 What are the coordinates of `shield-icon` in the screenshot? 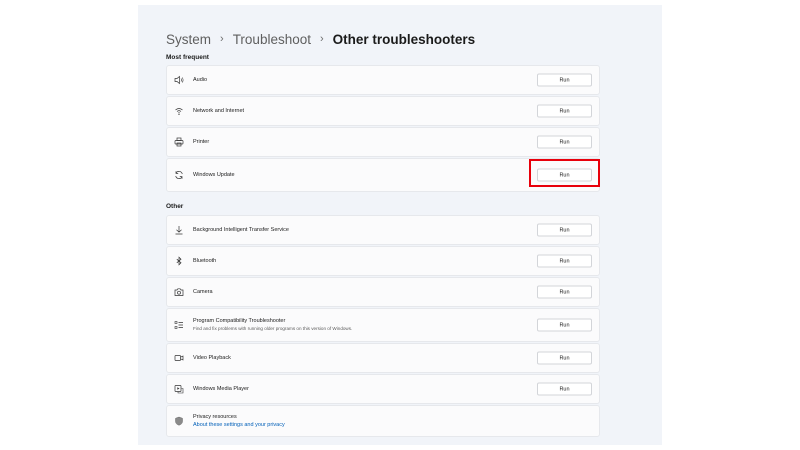 It's located at (179, 421).